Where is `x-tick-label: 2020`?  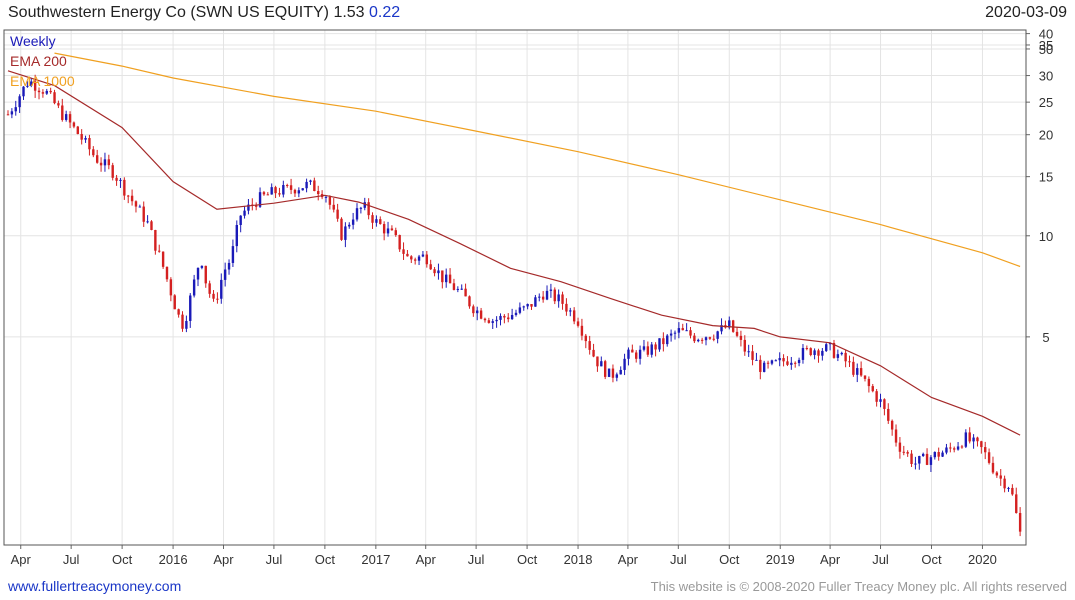
x-tick-label: 2020 is located at coordinates (982, 559).